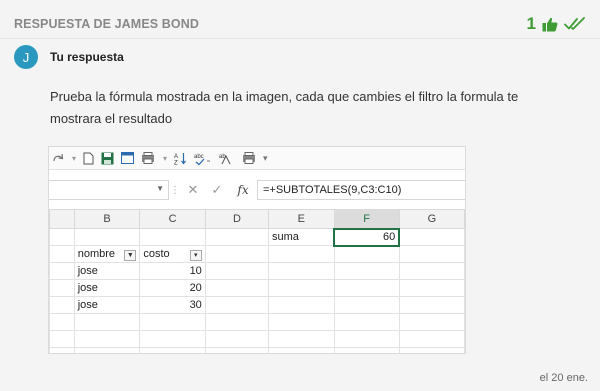 The width and height of the screenshot is (600, 391). I want to click on customize-toolbar-icon: ▾, so click(265, 157).